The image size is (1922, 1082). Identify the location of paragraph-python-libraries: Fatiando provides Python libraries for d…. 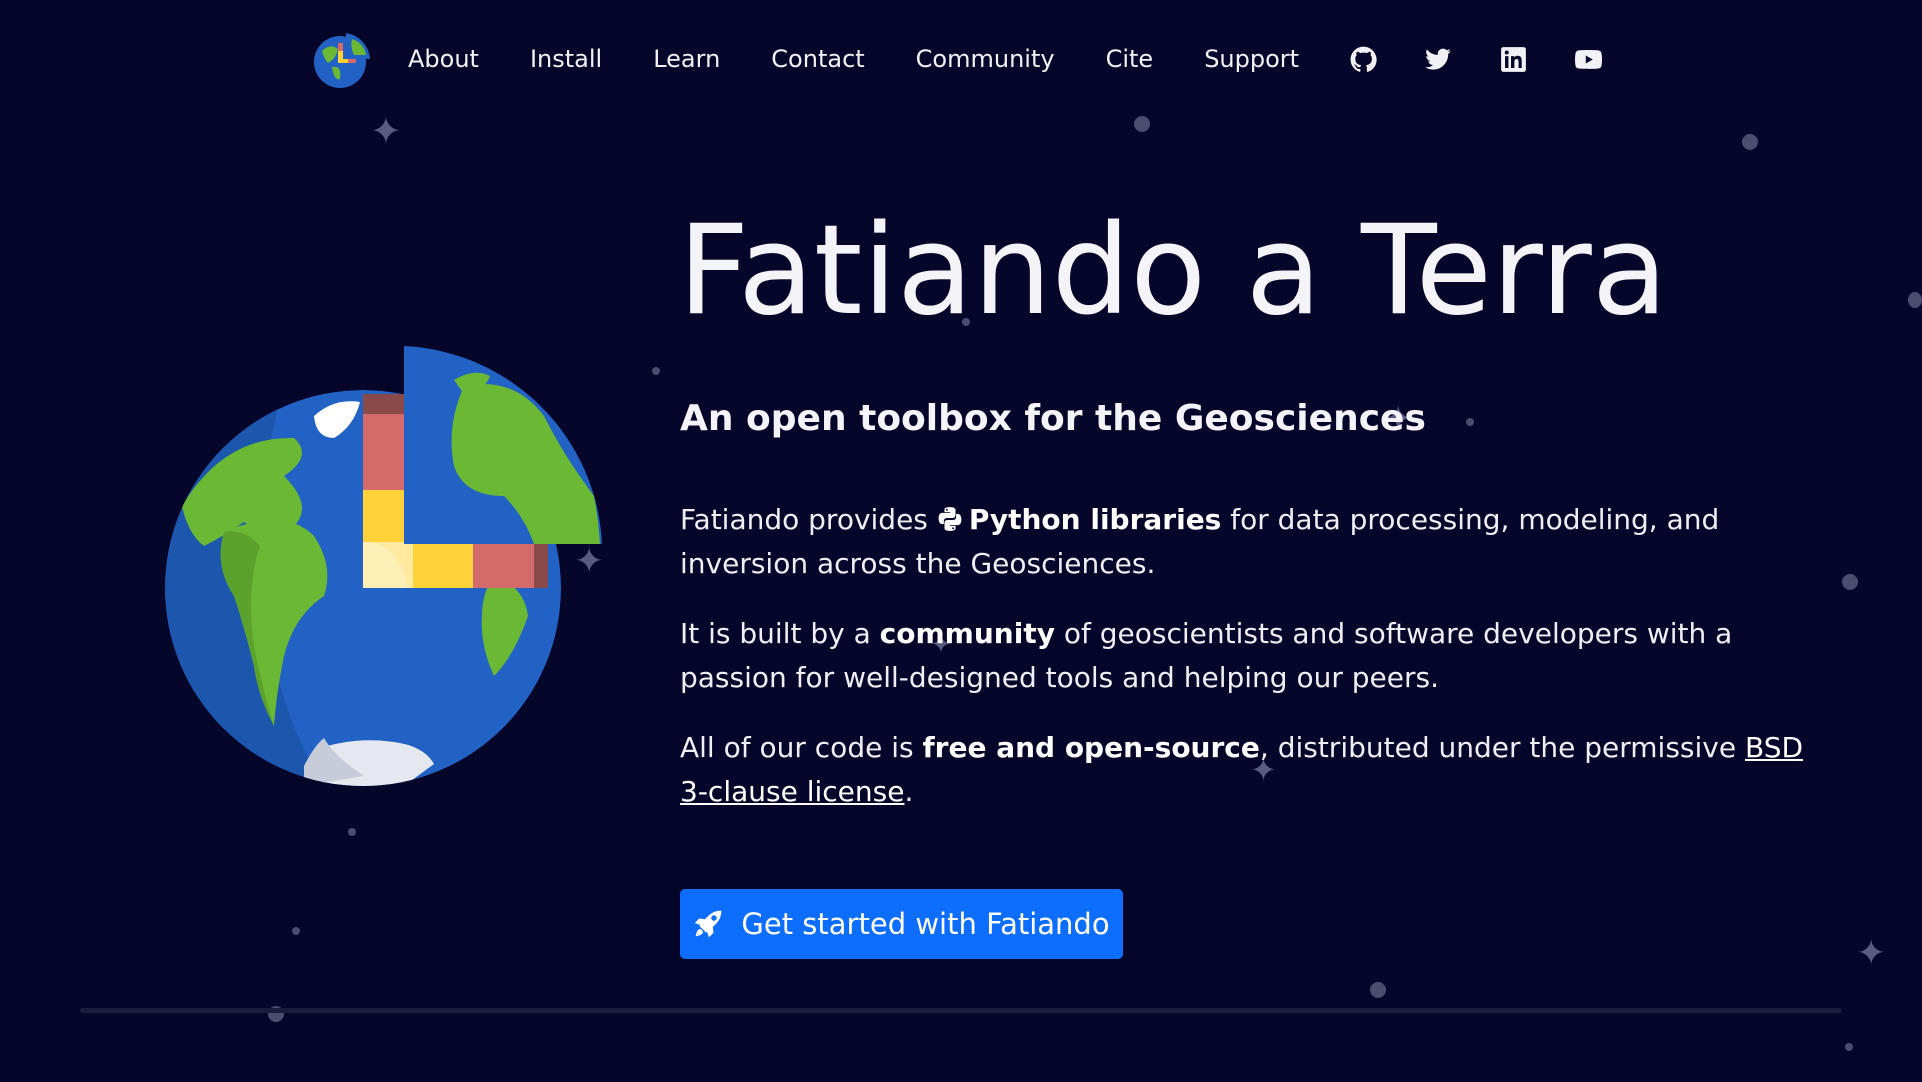
(1255, 542).